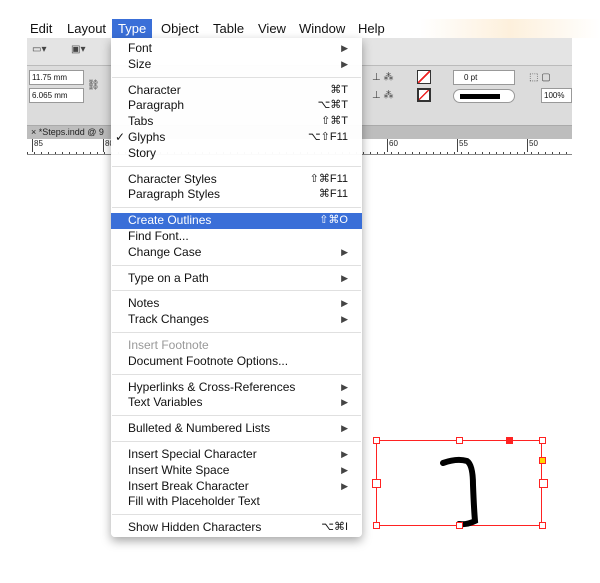 This screenshot has width=600, height=583. I want to click on menu-edit: Edit, so click(41, 28).